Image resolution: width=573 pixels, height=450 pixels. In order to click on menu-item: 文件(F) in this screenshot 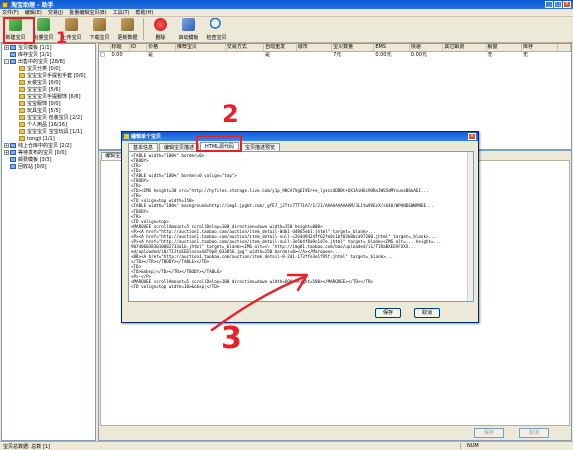, I will do `click(10, 12)`.